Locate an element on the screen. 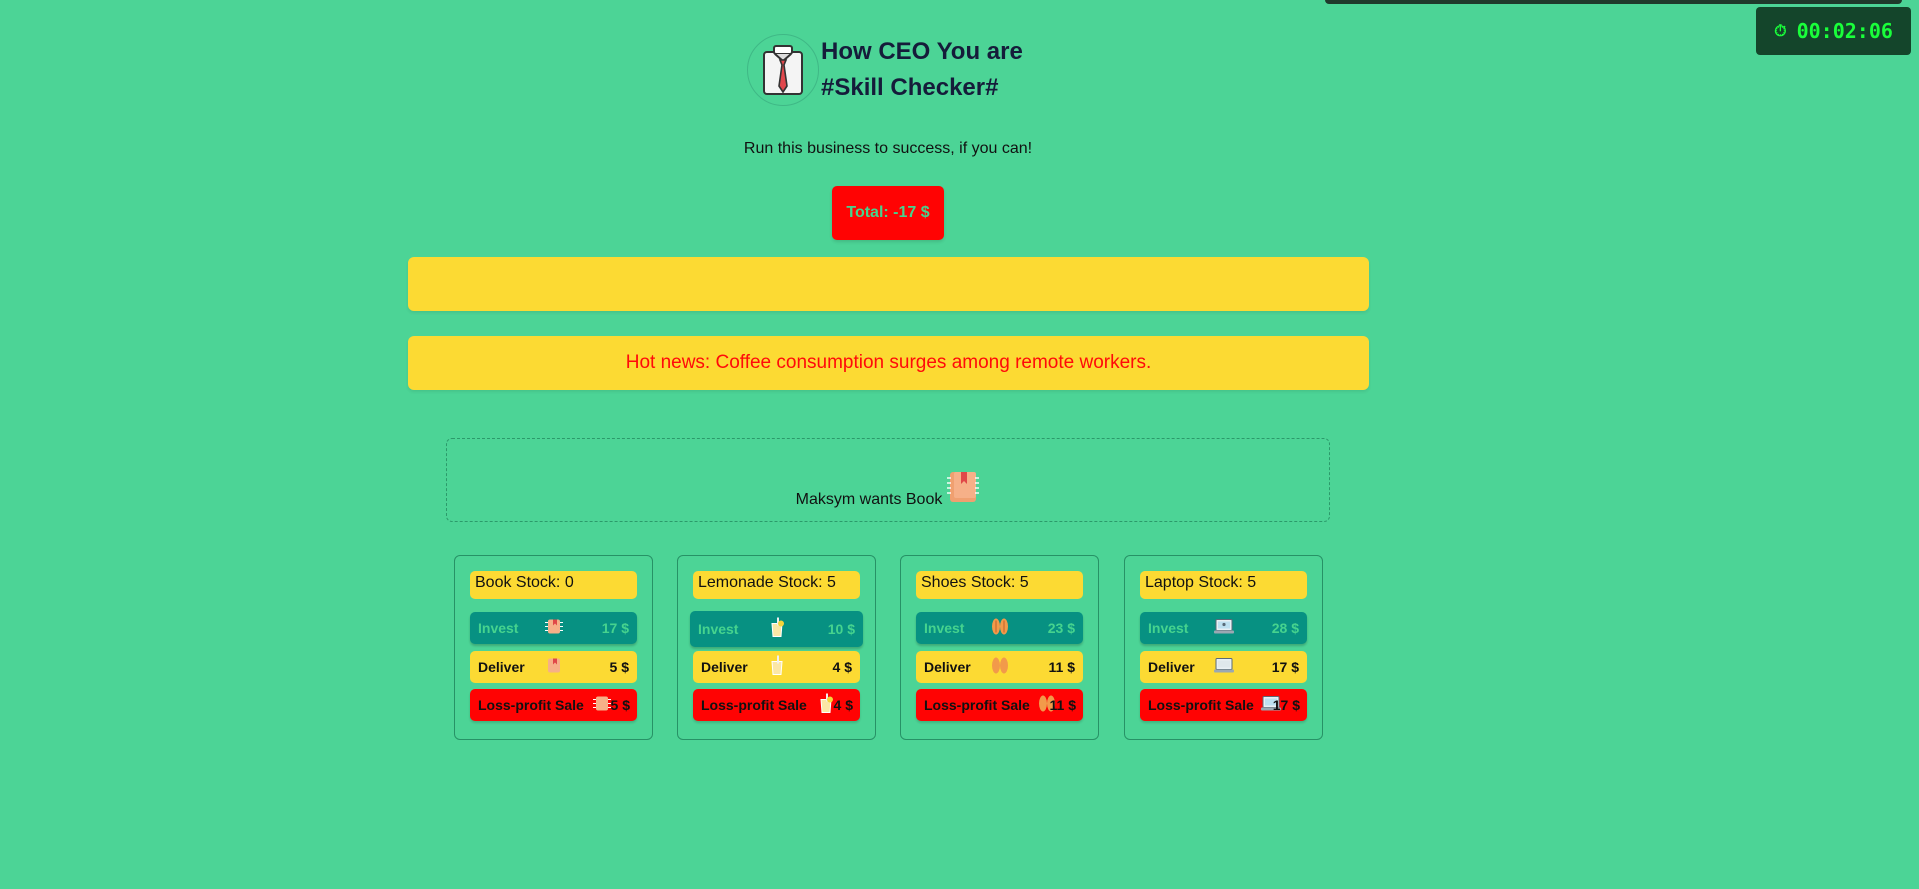  timer-value: 00:02:06 is located at coordinates (1844, 31).